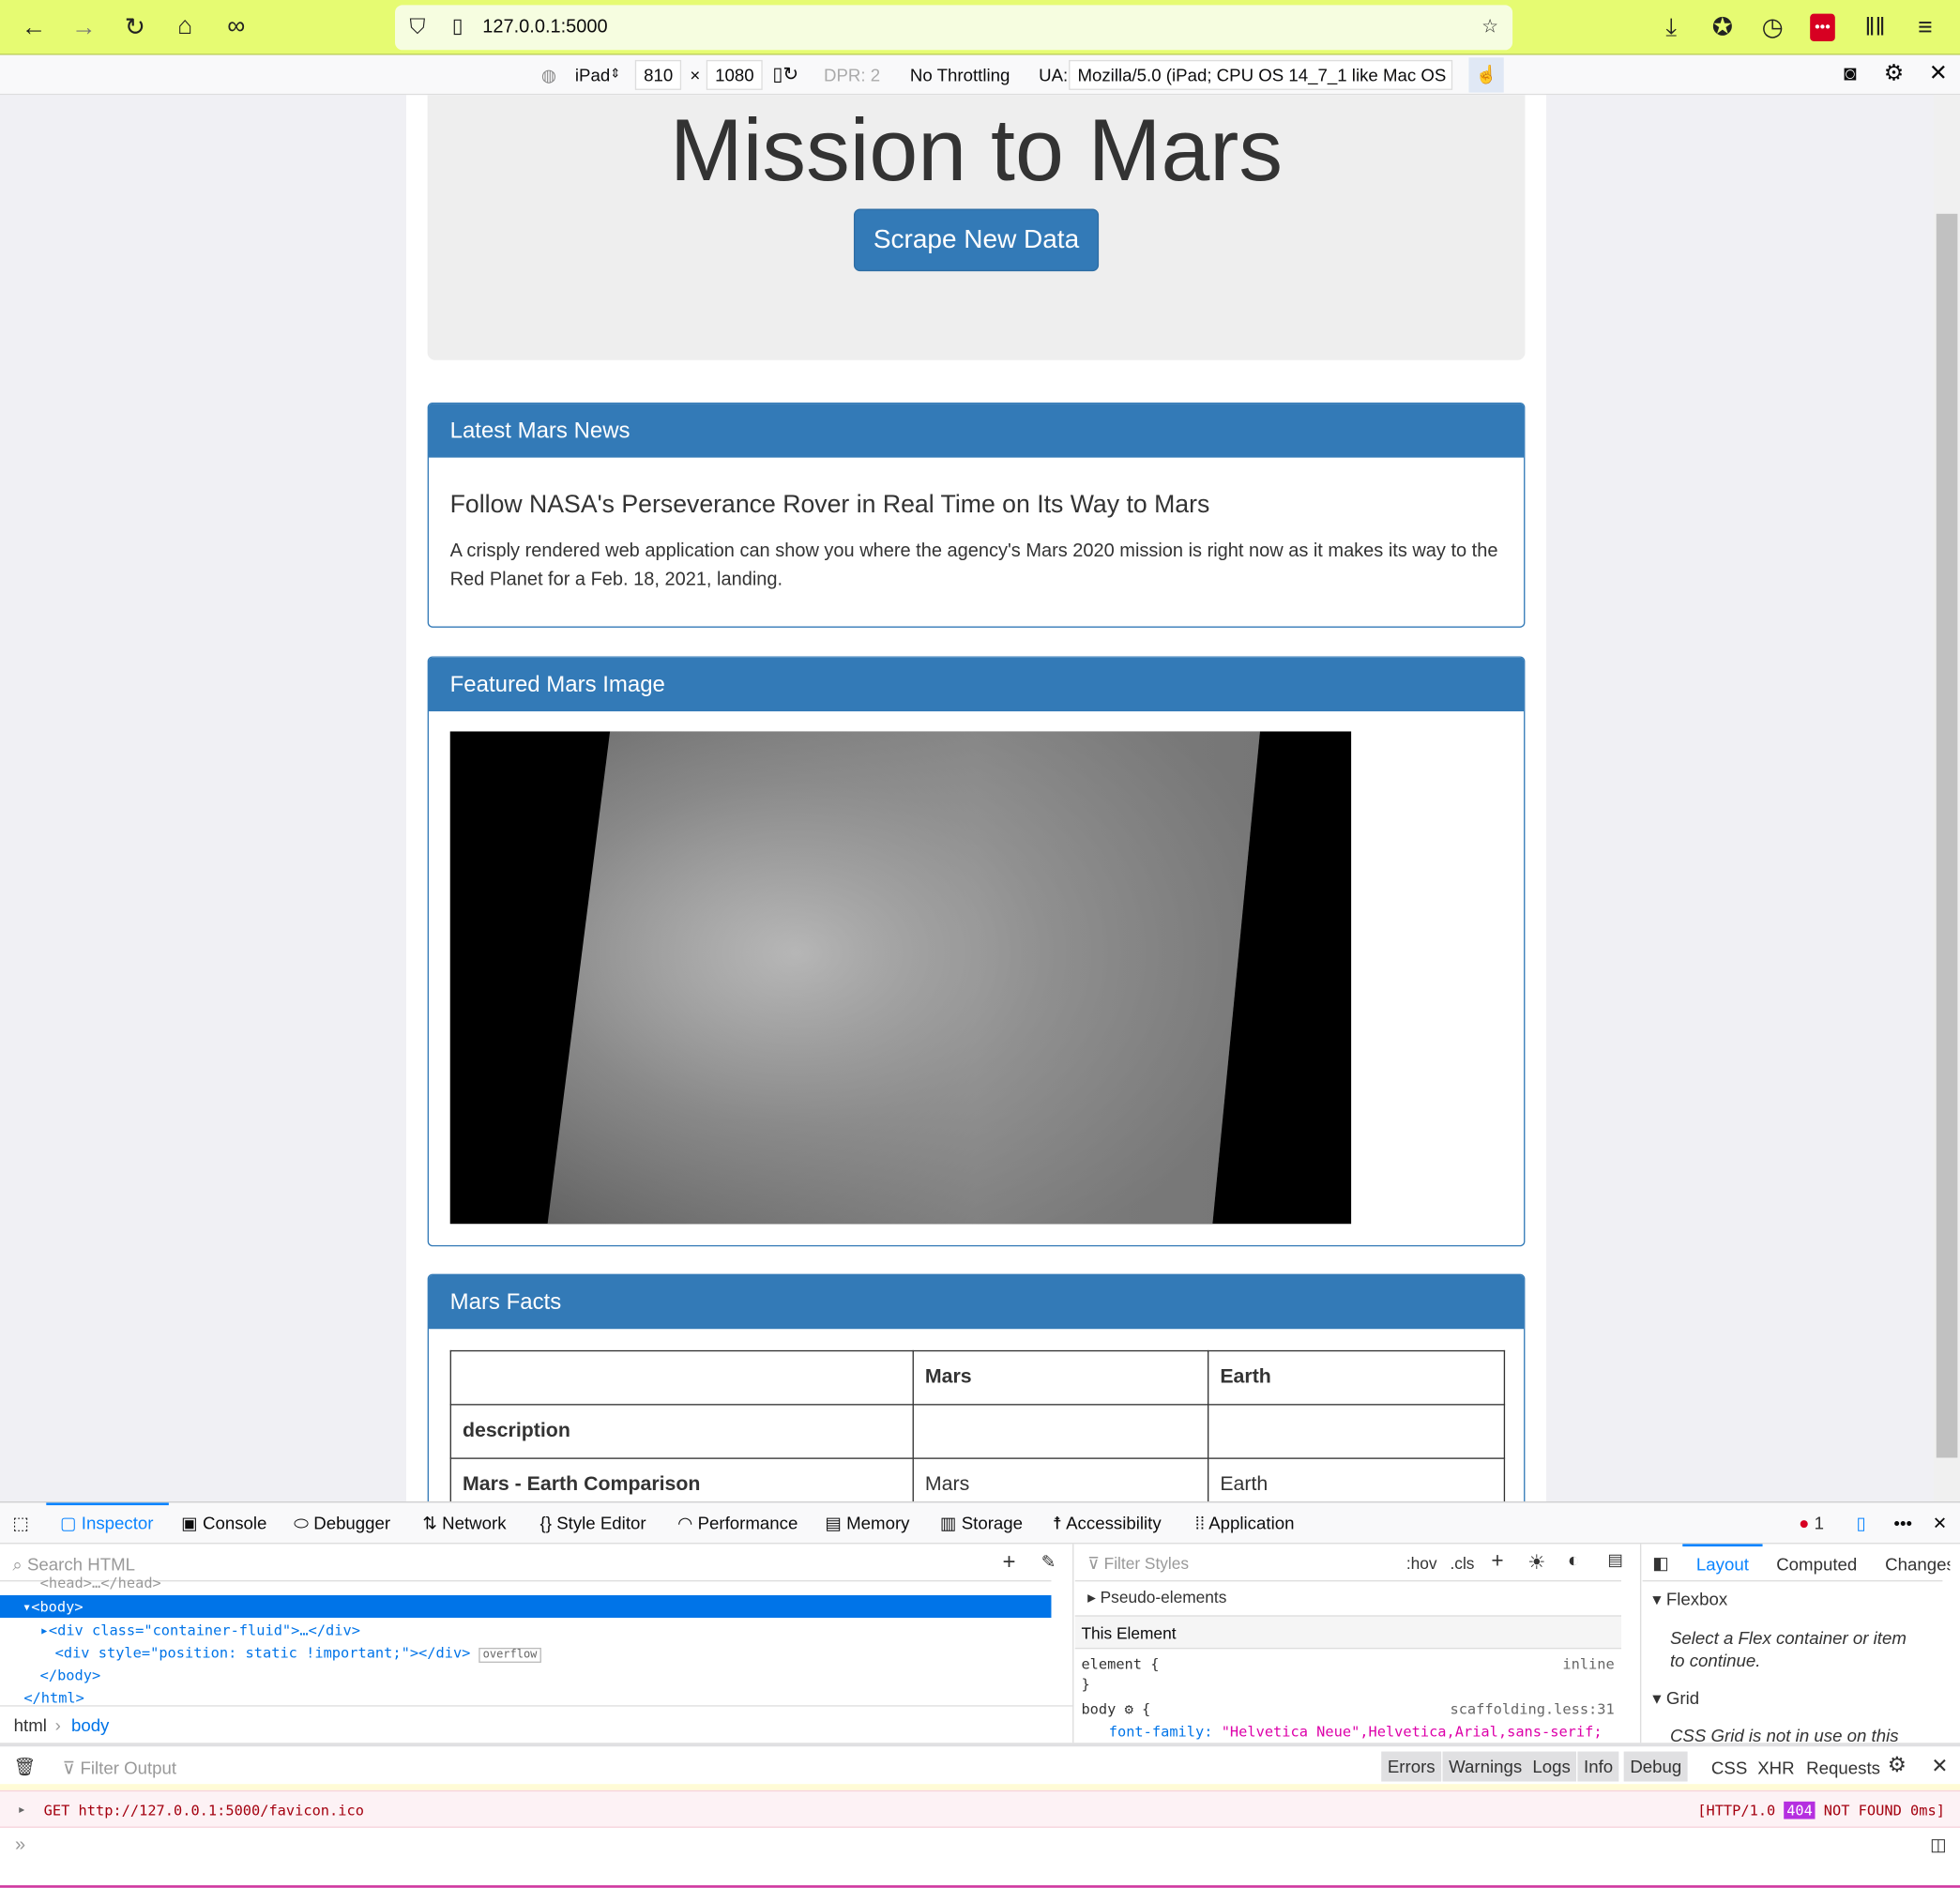 The width and height of the screenshot is (1960, 1888). I want to click on tab-network: ⇅ Network, so click(464, 1523).